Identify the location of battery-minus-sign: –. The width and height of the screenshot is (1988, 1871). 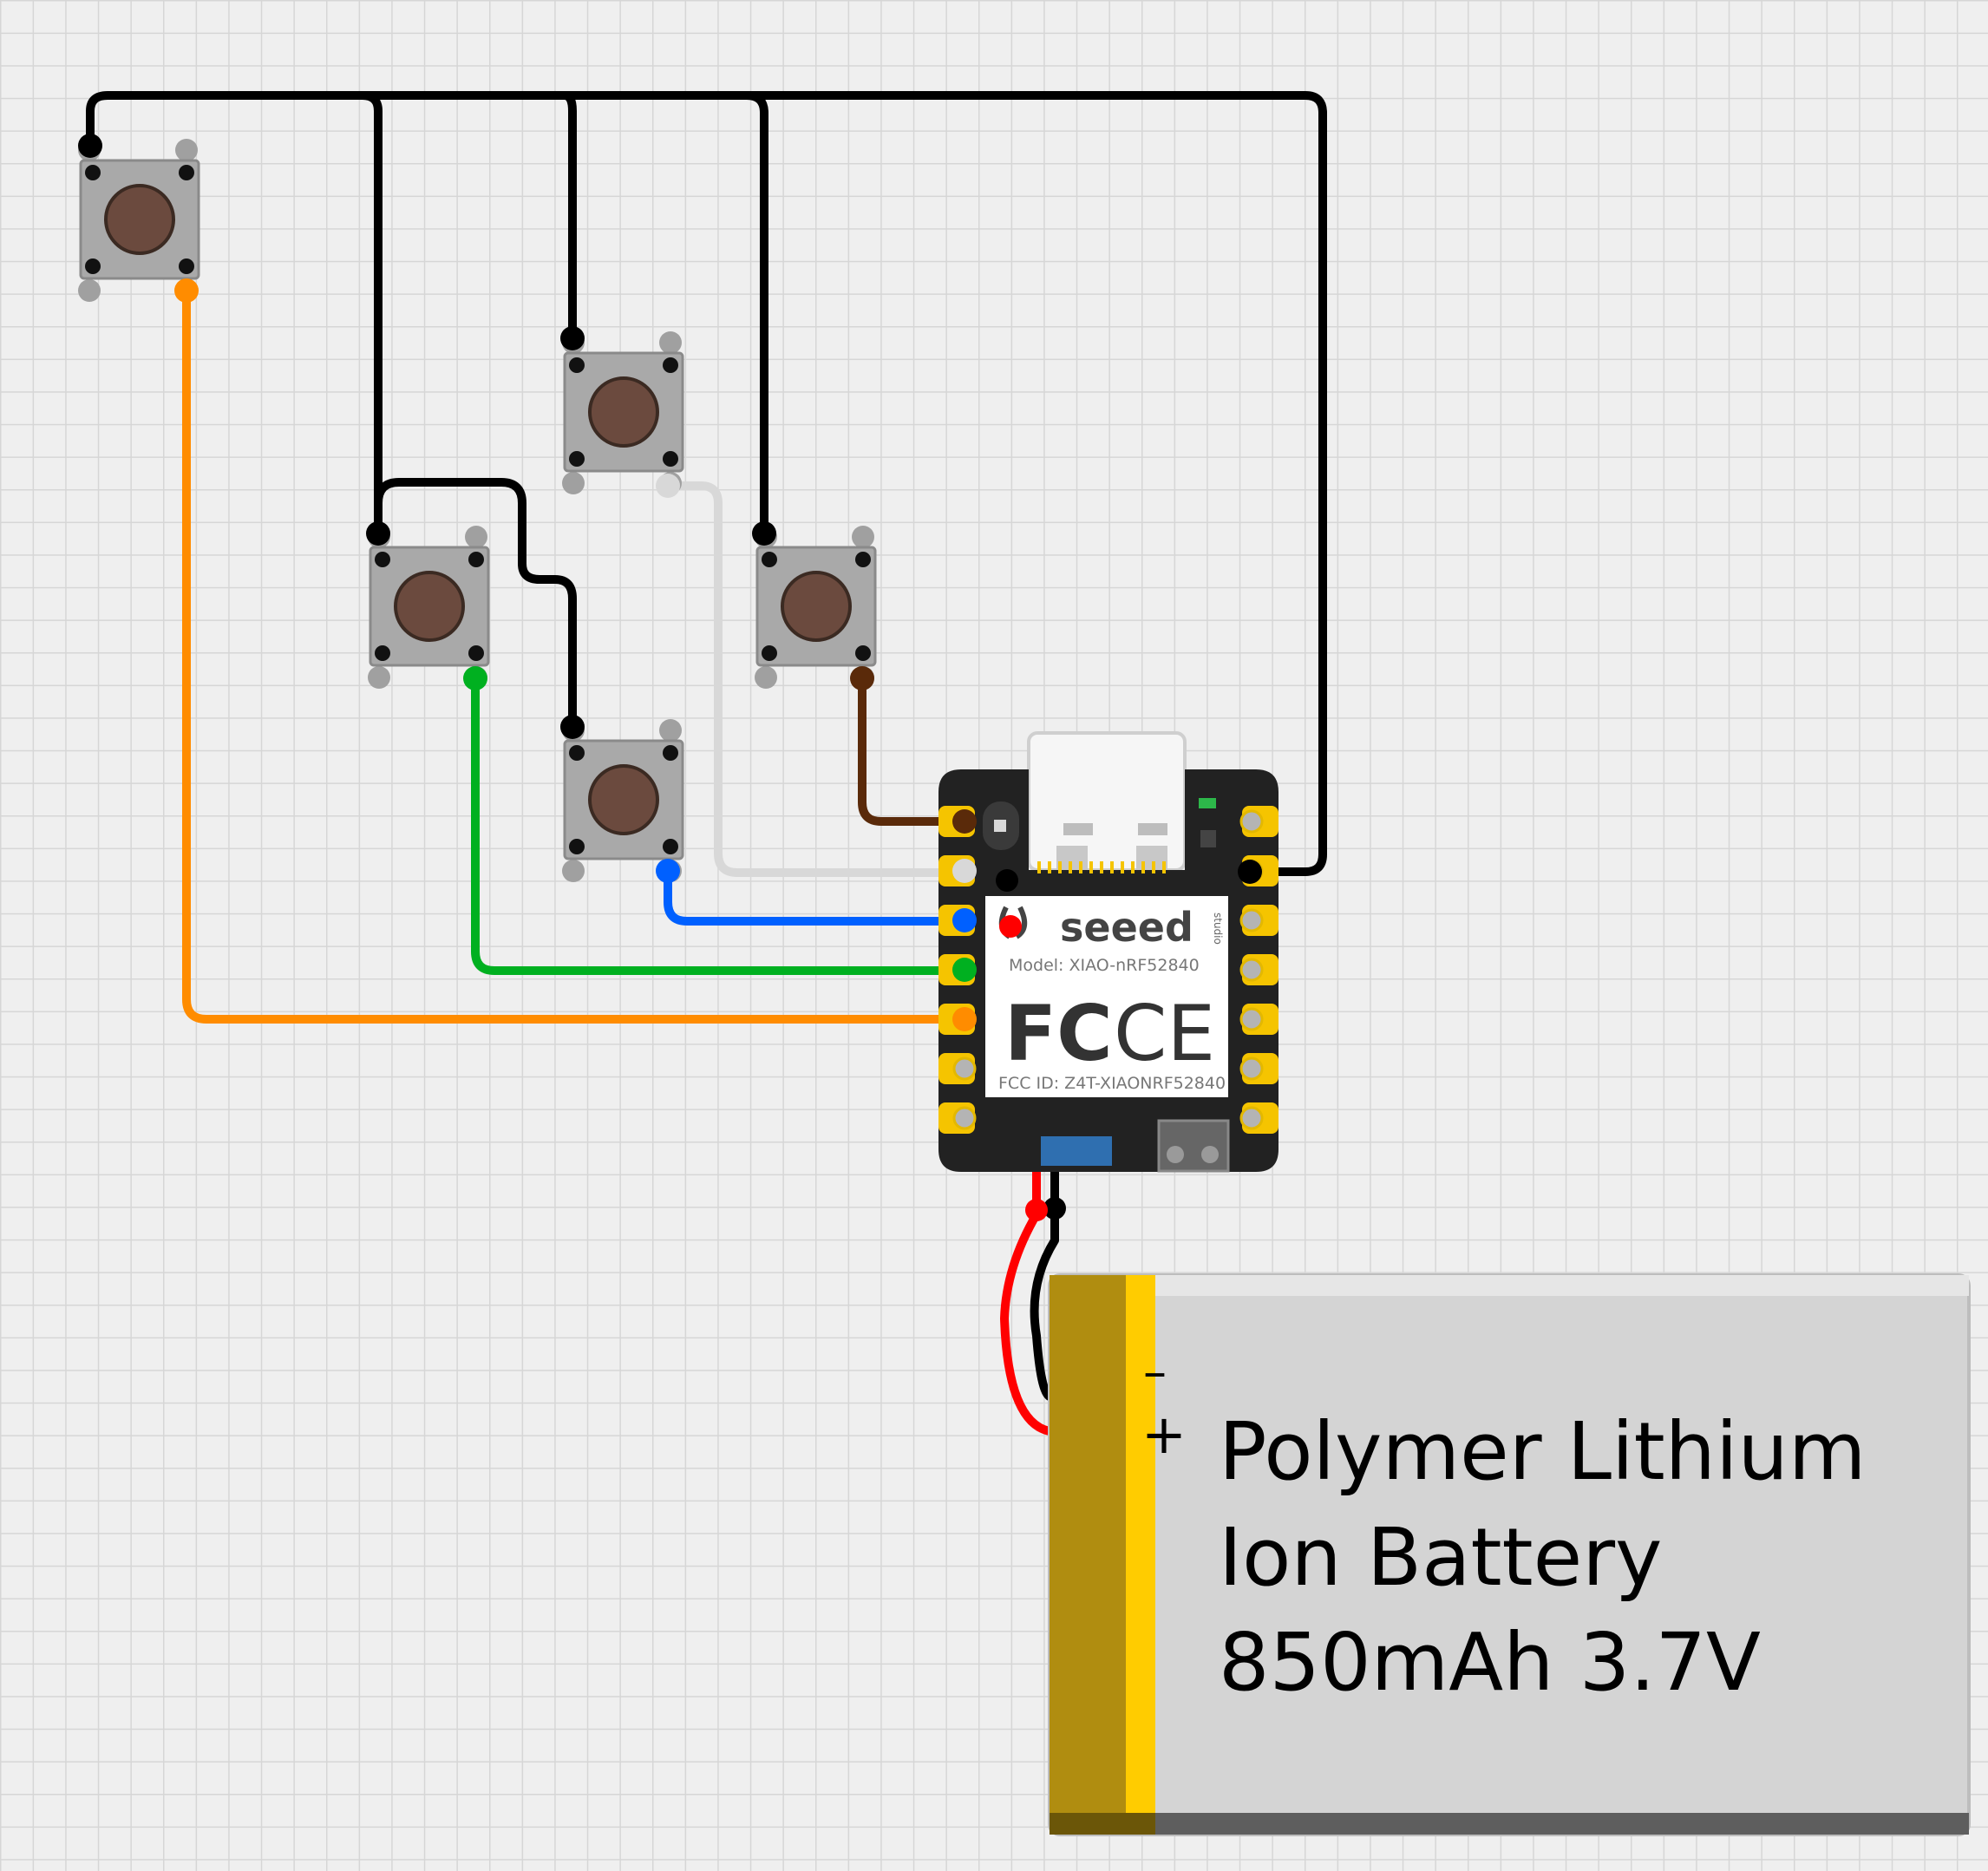
(1155, 1371).